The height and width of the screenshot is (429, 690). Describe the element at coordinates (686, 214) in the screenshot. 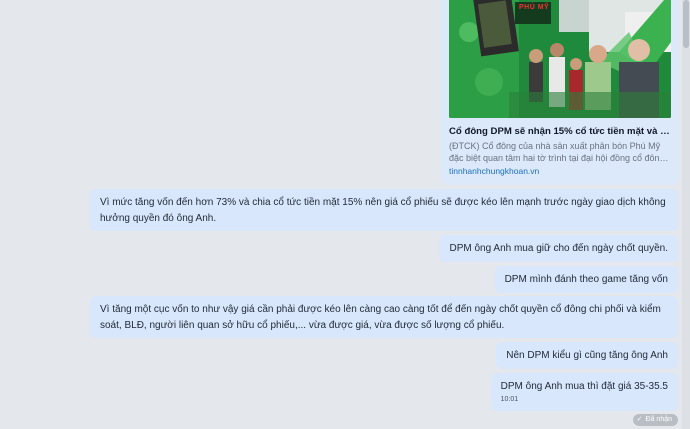

I see `scrollbar` at that location.